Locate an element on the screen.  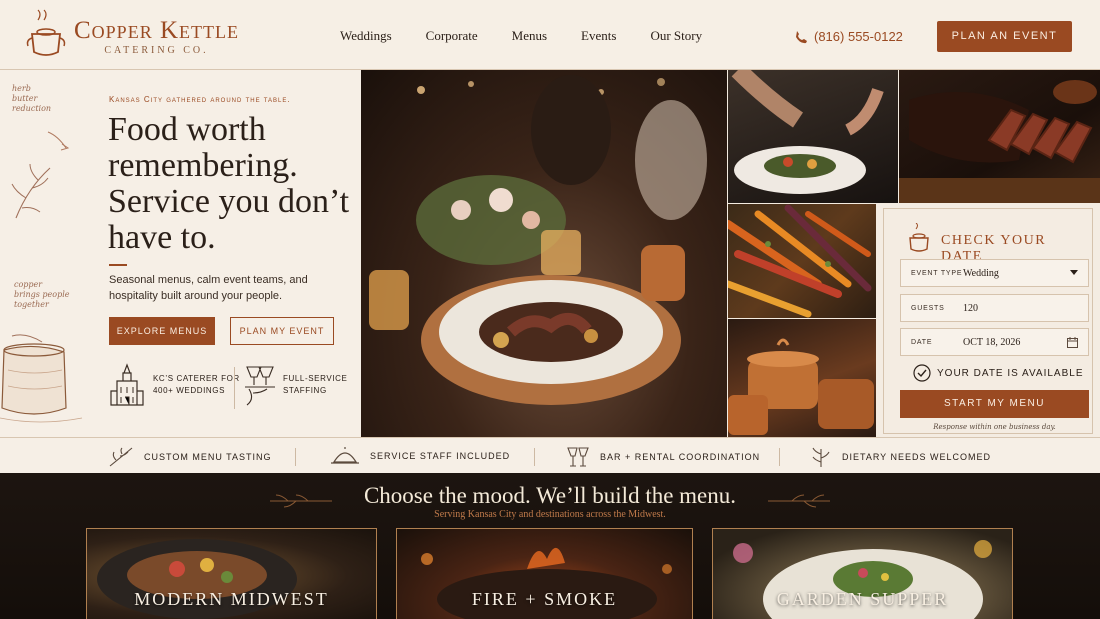
brand-name: Copper Kettle is located at coordinates (156, 30).